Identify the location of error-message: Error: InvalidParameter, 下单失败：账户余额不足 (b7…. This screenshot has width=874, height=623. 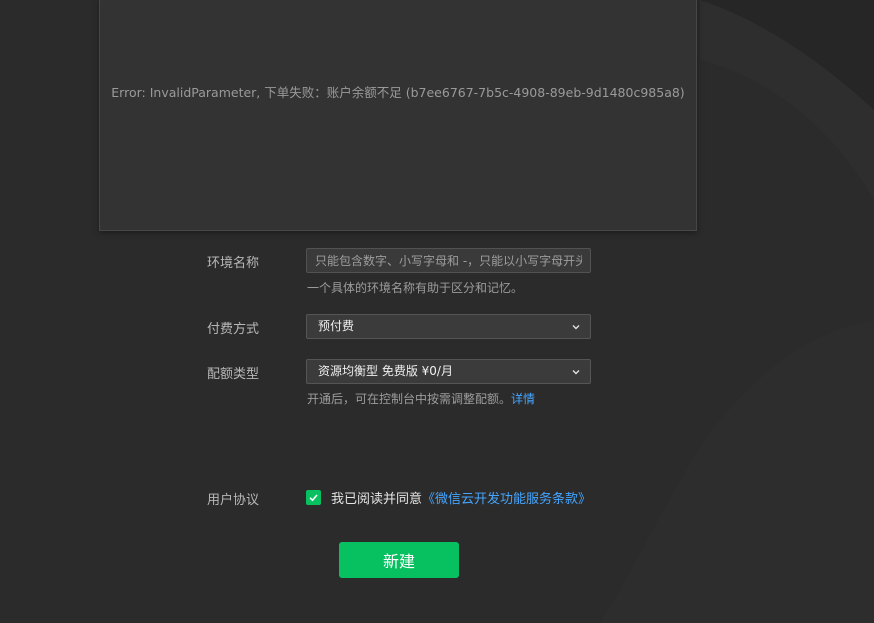
(398, 92).